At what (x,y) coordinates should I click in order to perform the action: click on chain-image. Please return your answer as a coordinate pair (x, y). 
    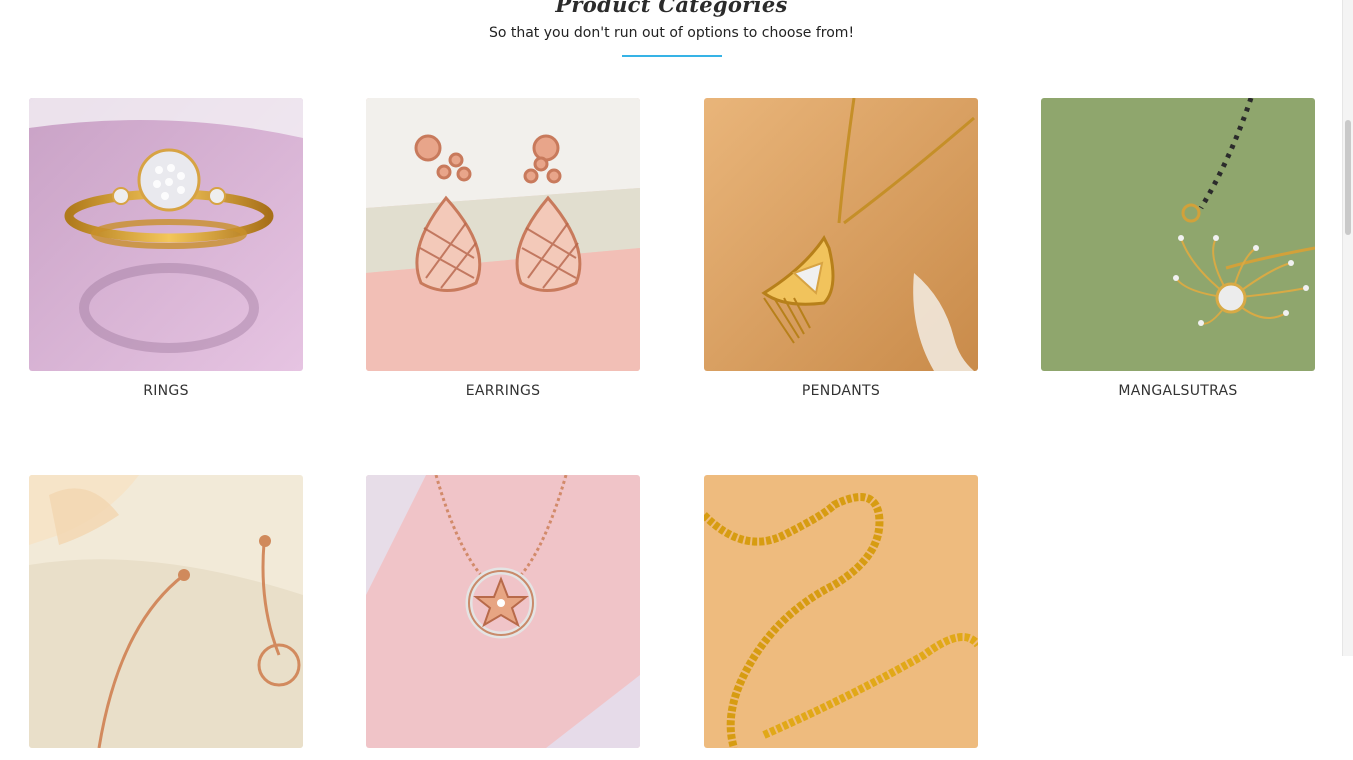
    Looking at the image, I should click on (841, 611).